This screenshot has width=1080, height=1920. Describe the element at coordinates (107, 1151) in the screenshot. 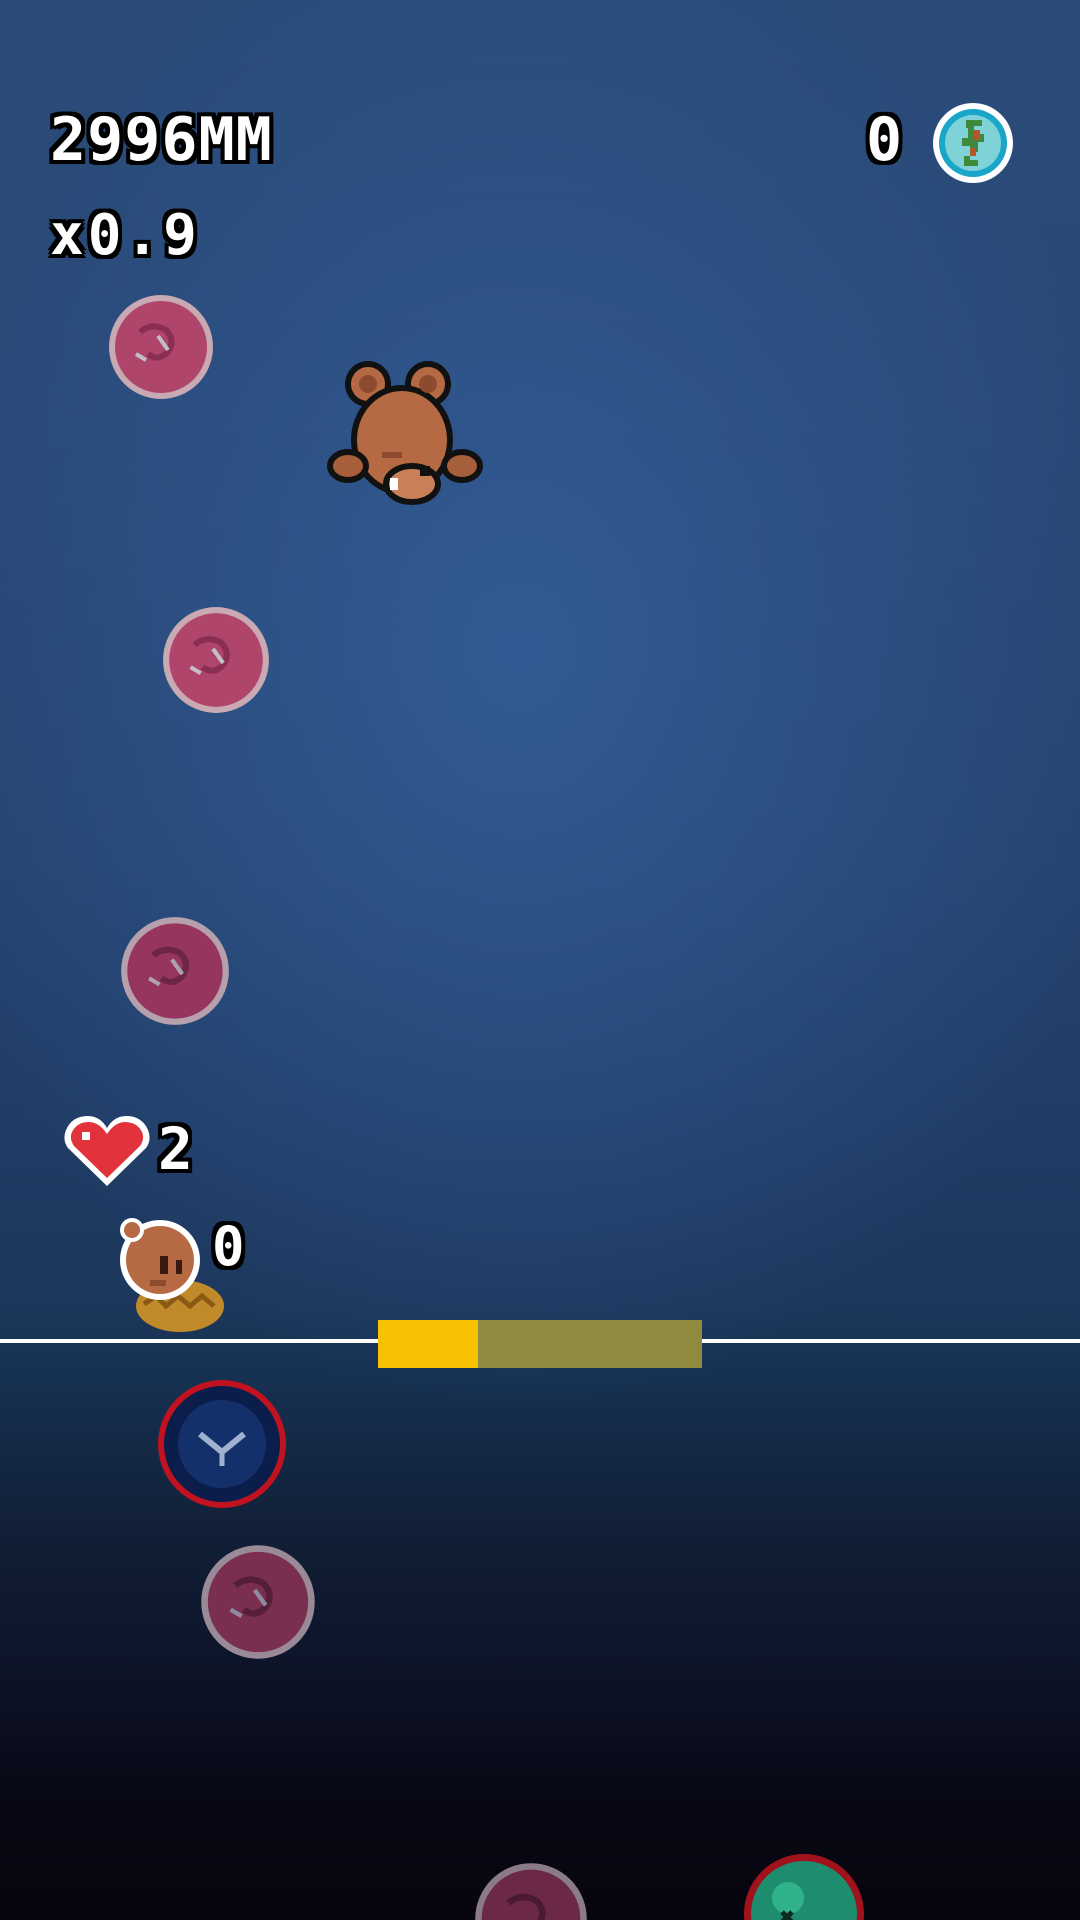

I see `heart-icon` at that location.